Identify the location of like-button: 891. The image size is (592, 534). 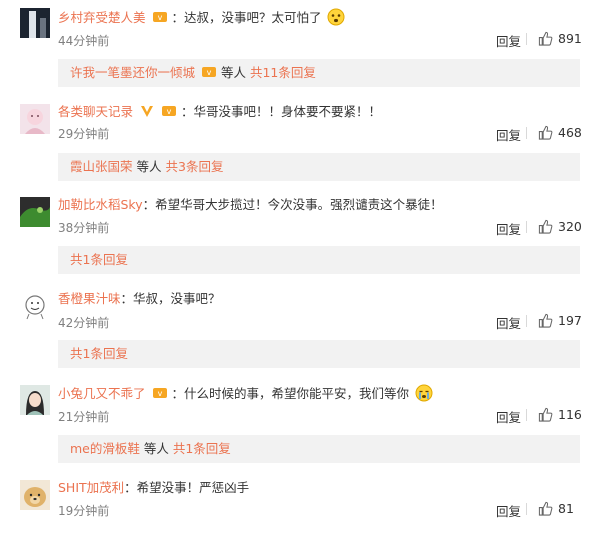
(565, 38).